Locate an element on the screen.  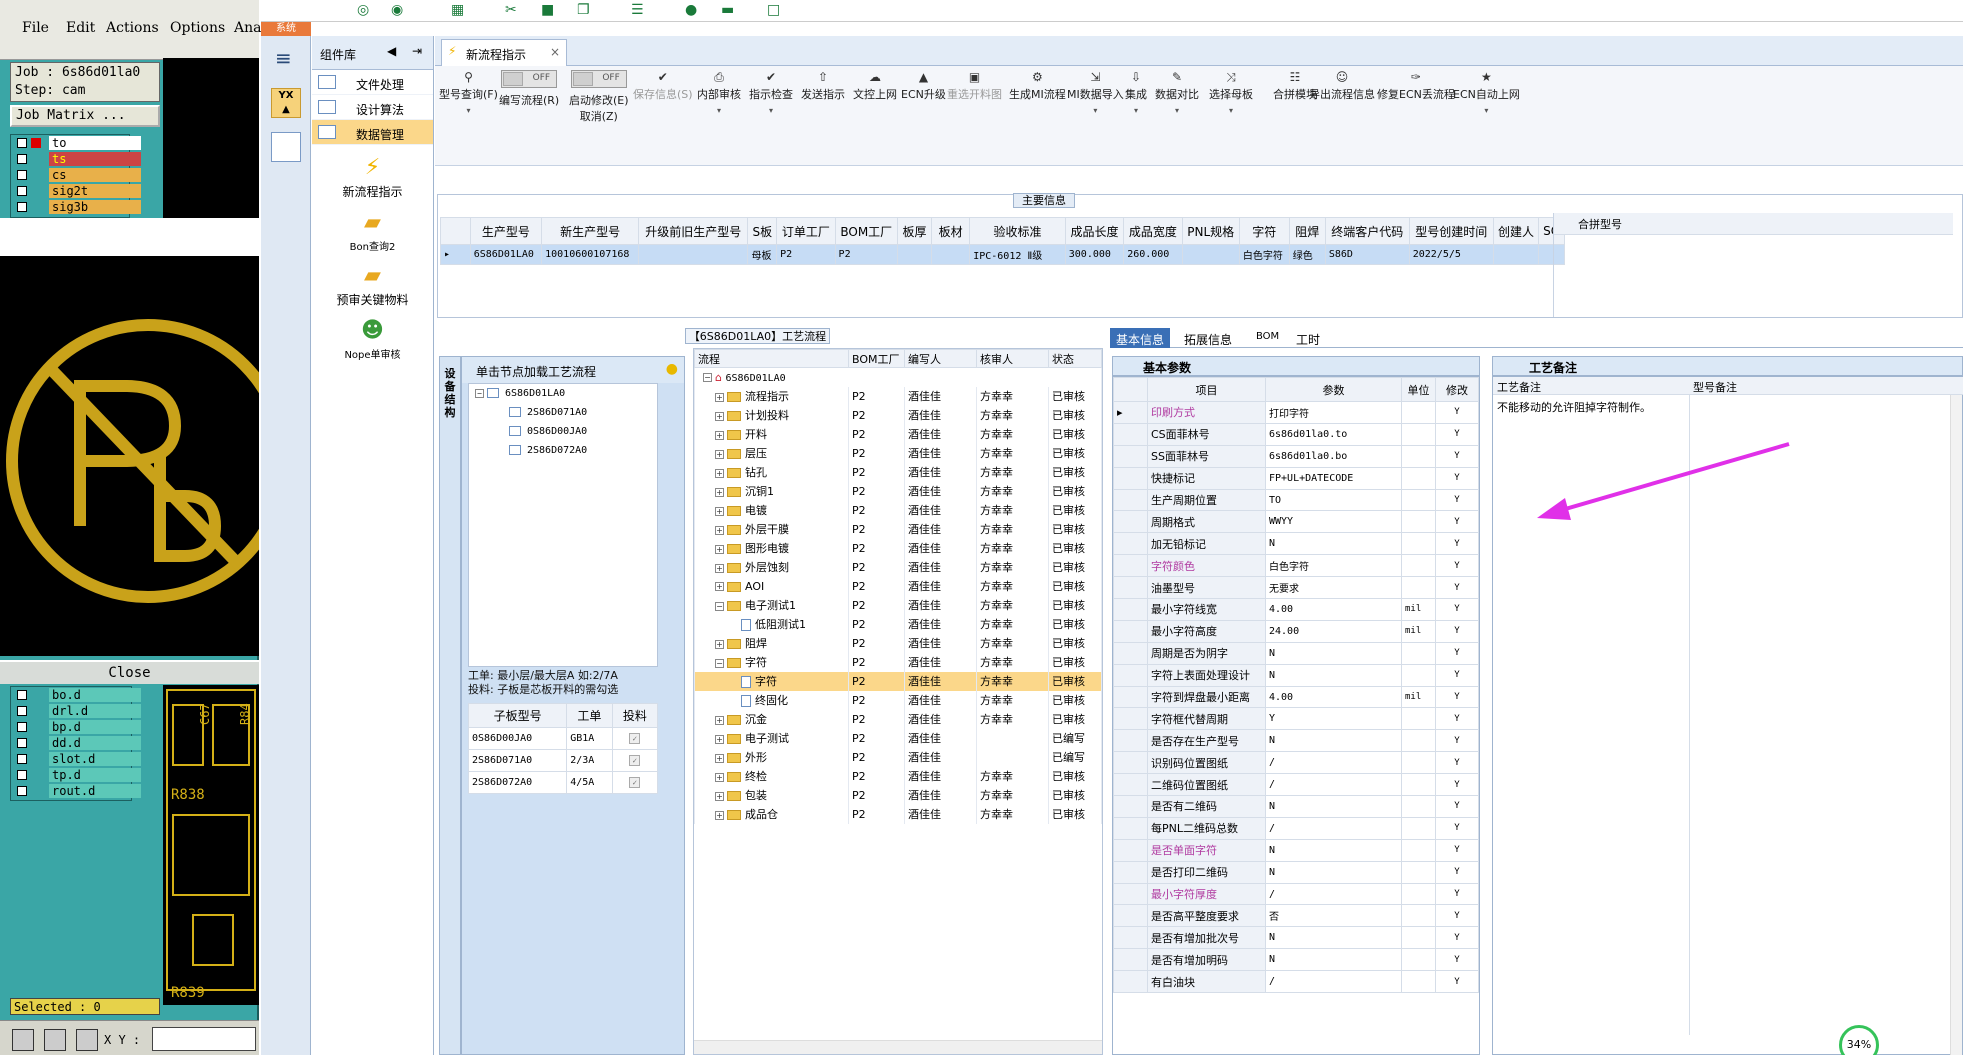
layer-row: sig3b is located at coordinates (76, 207).